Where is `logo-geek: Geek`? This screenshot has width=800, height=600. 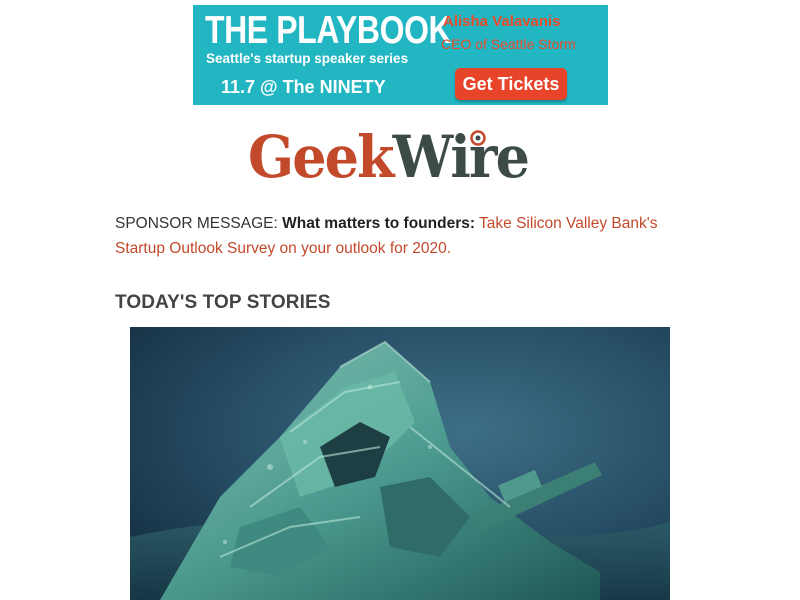
logo-geek: Geek is located at coordinates (321, 157).